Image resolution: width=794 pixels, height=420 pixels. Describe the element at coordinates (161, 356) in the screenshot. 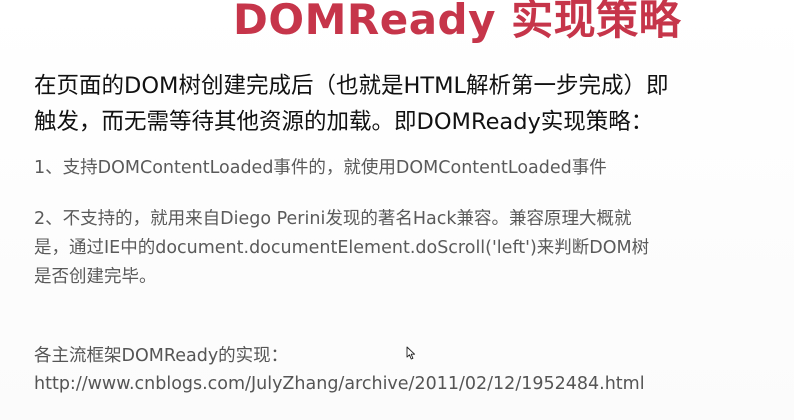

I see `footer-label: 各主流框架DOMReady的实现：` at that location.